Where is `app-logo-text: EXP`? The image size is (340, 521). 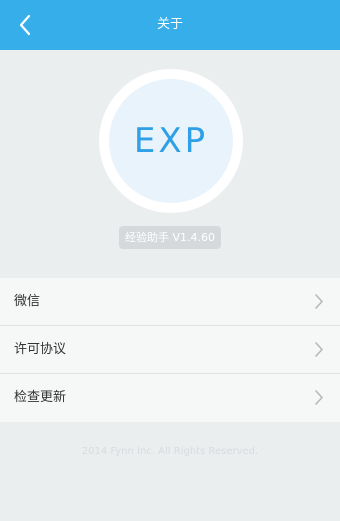
app-logo-text: EXP is located at coordinates (171, 141).